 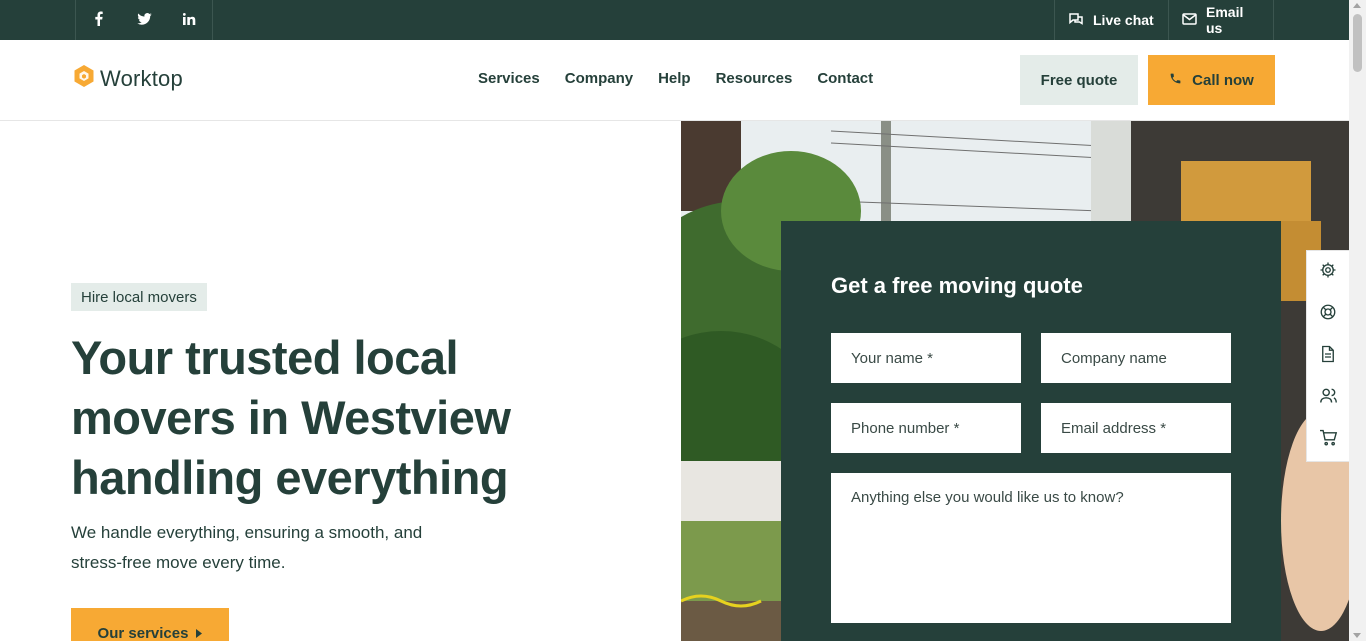 I want to click on linkedin-link, so click(x=189, y=20).